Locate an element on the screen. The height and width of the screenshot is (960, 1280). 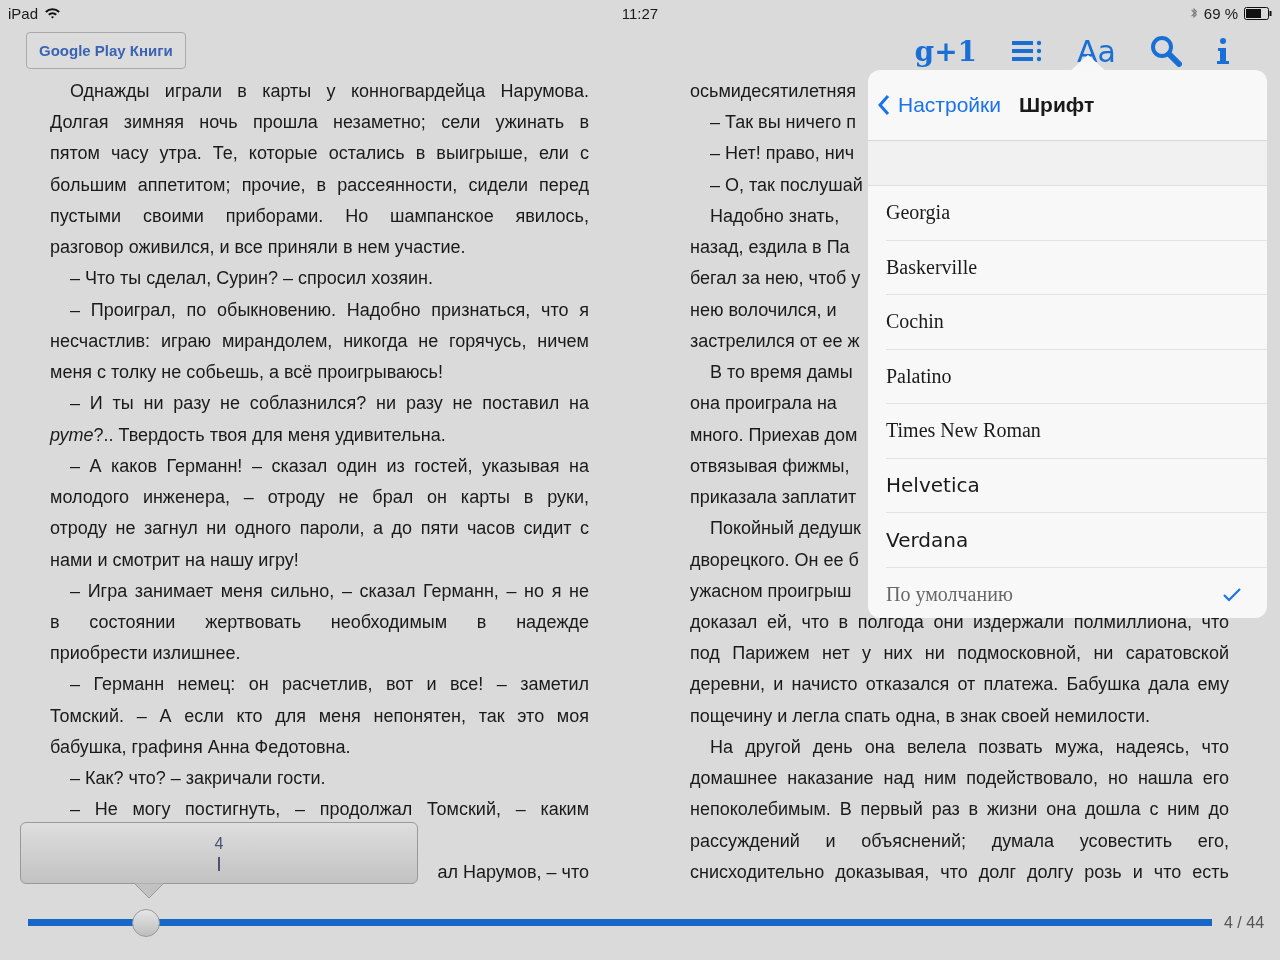
text-line: В то время дамы is located at coordinates (781, 373).